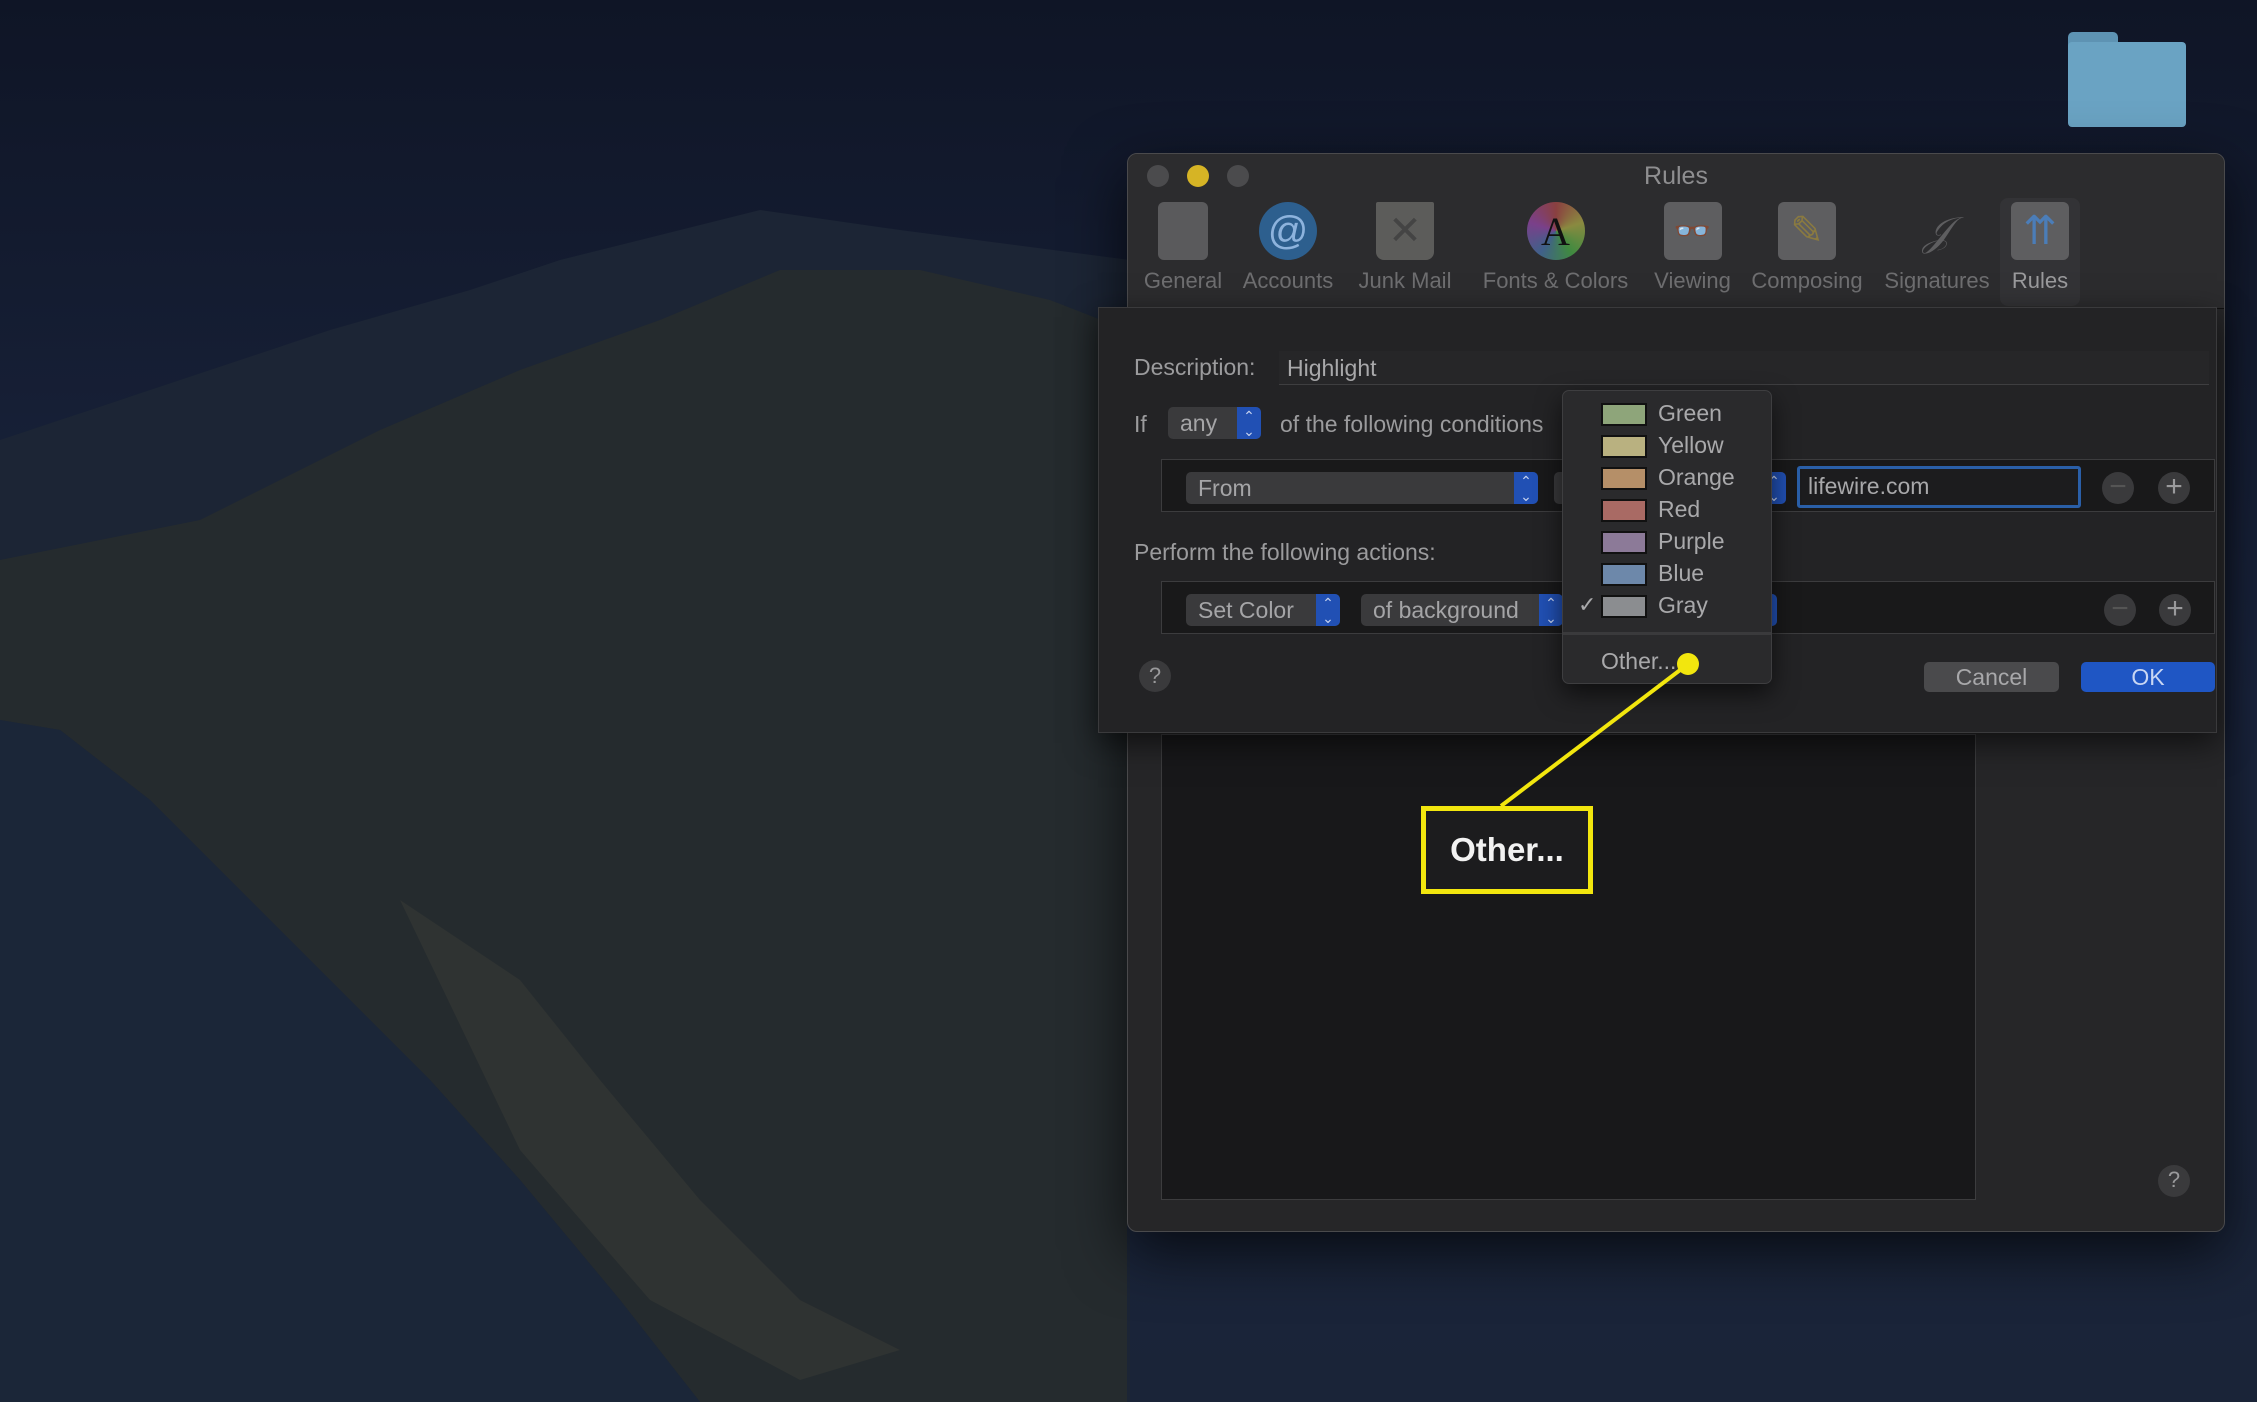  I want to click on callout-pointer, so click(1599, 730).